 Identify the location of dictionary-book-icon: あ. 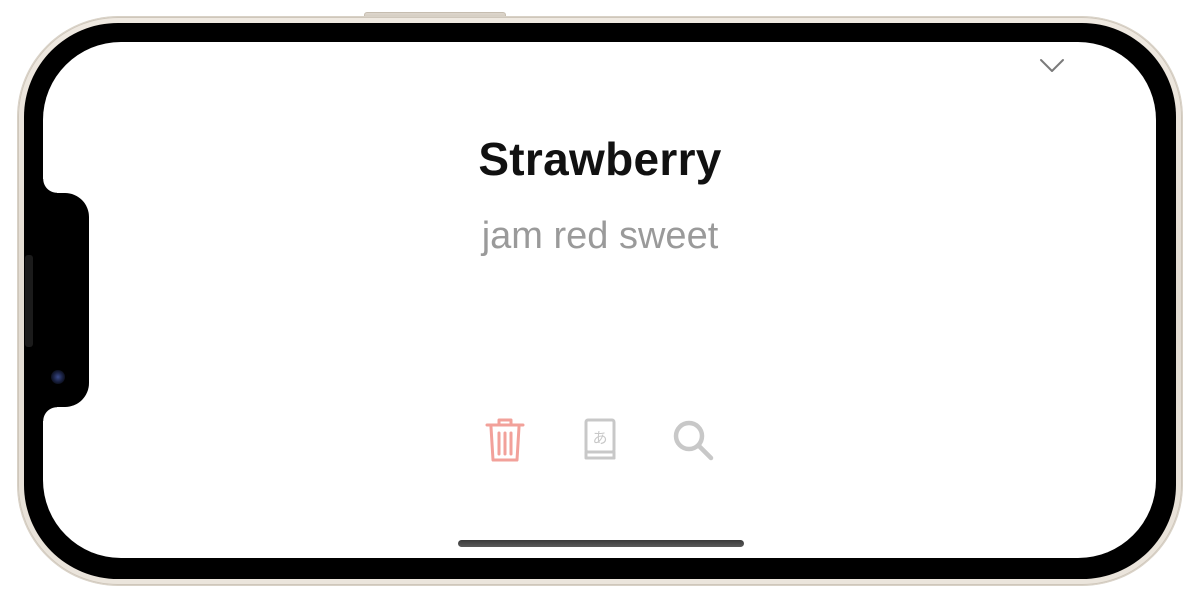
(600, 439).